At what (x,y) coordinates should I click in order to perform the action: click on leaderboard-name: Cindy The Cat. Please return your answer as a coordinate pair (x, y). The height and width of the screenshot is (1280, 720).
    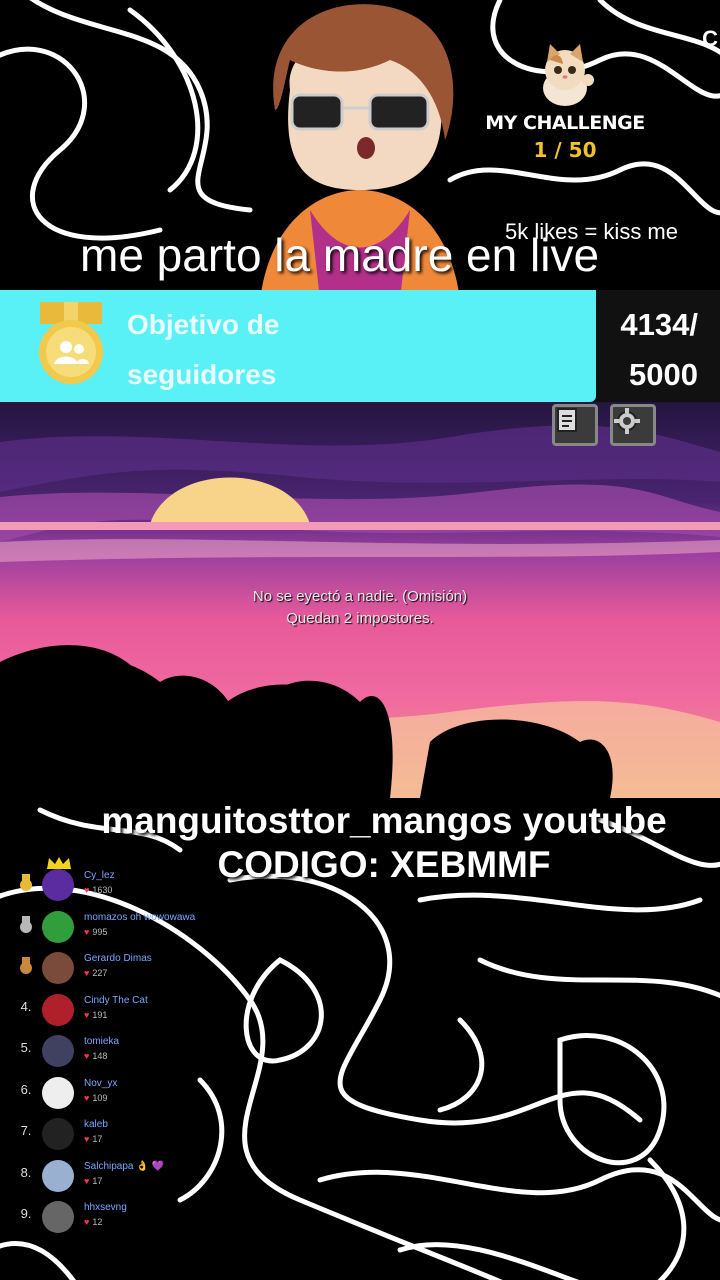
    Looking at the image, I should click on (116, 1000).